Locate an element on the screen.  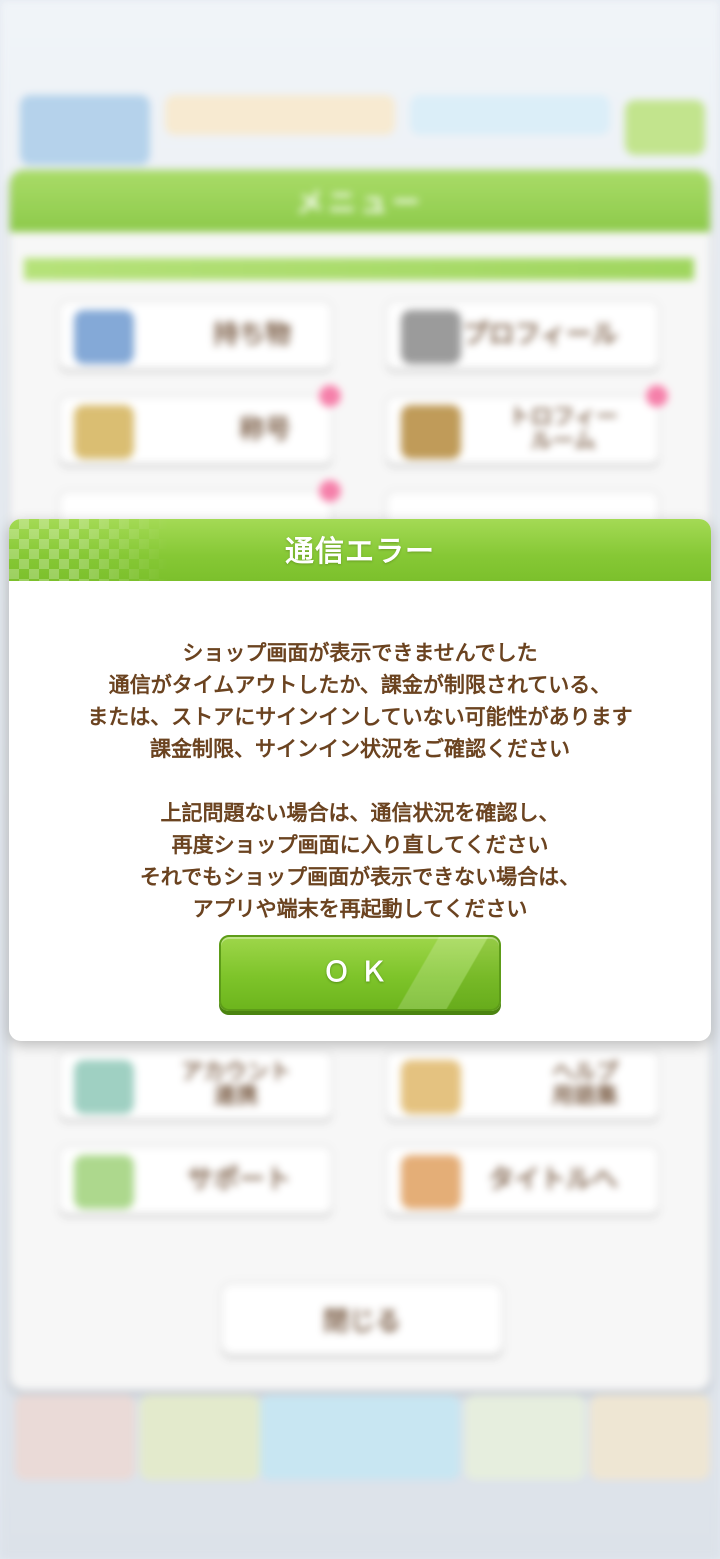
dialog-header: 通信エラー is located at coordinates (360, 550).